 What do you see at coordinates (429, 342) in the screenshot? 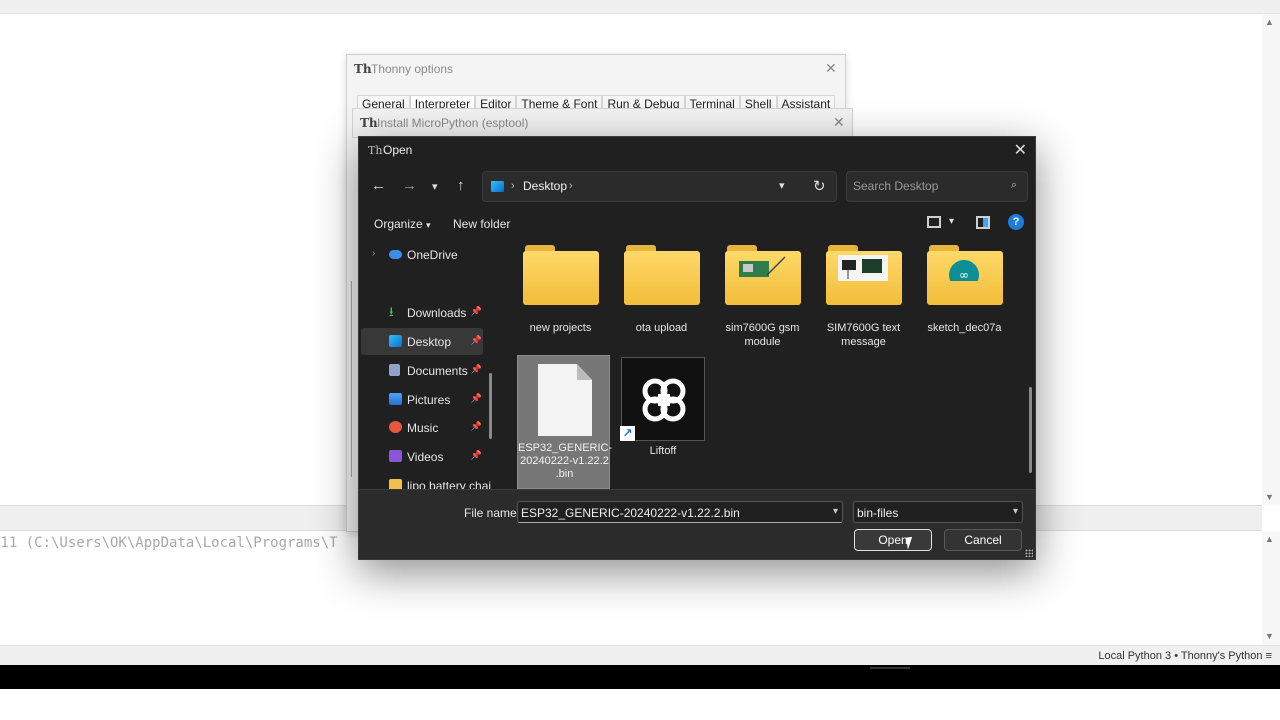
I see `sidebar-item-label: Desktop` at bounding box center [429, 342].